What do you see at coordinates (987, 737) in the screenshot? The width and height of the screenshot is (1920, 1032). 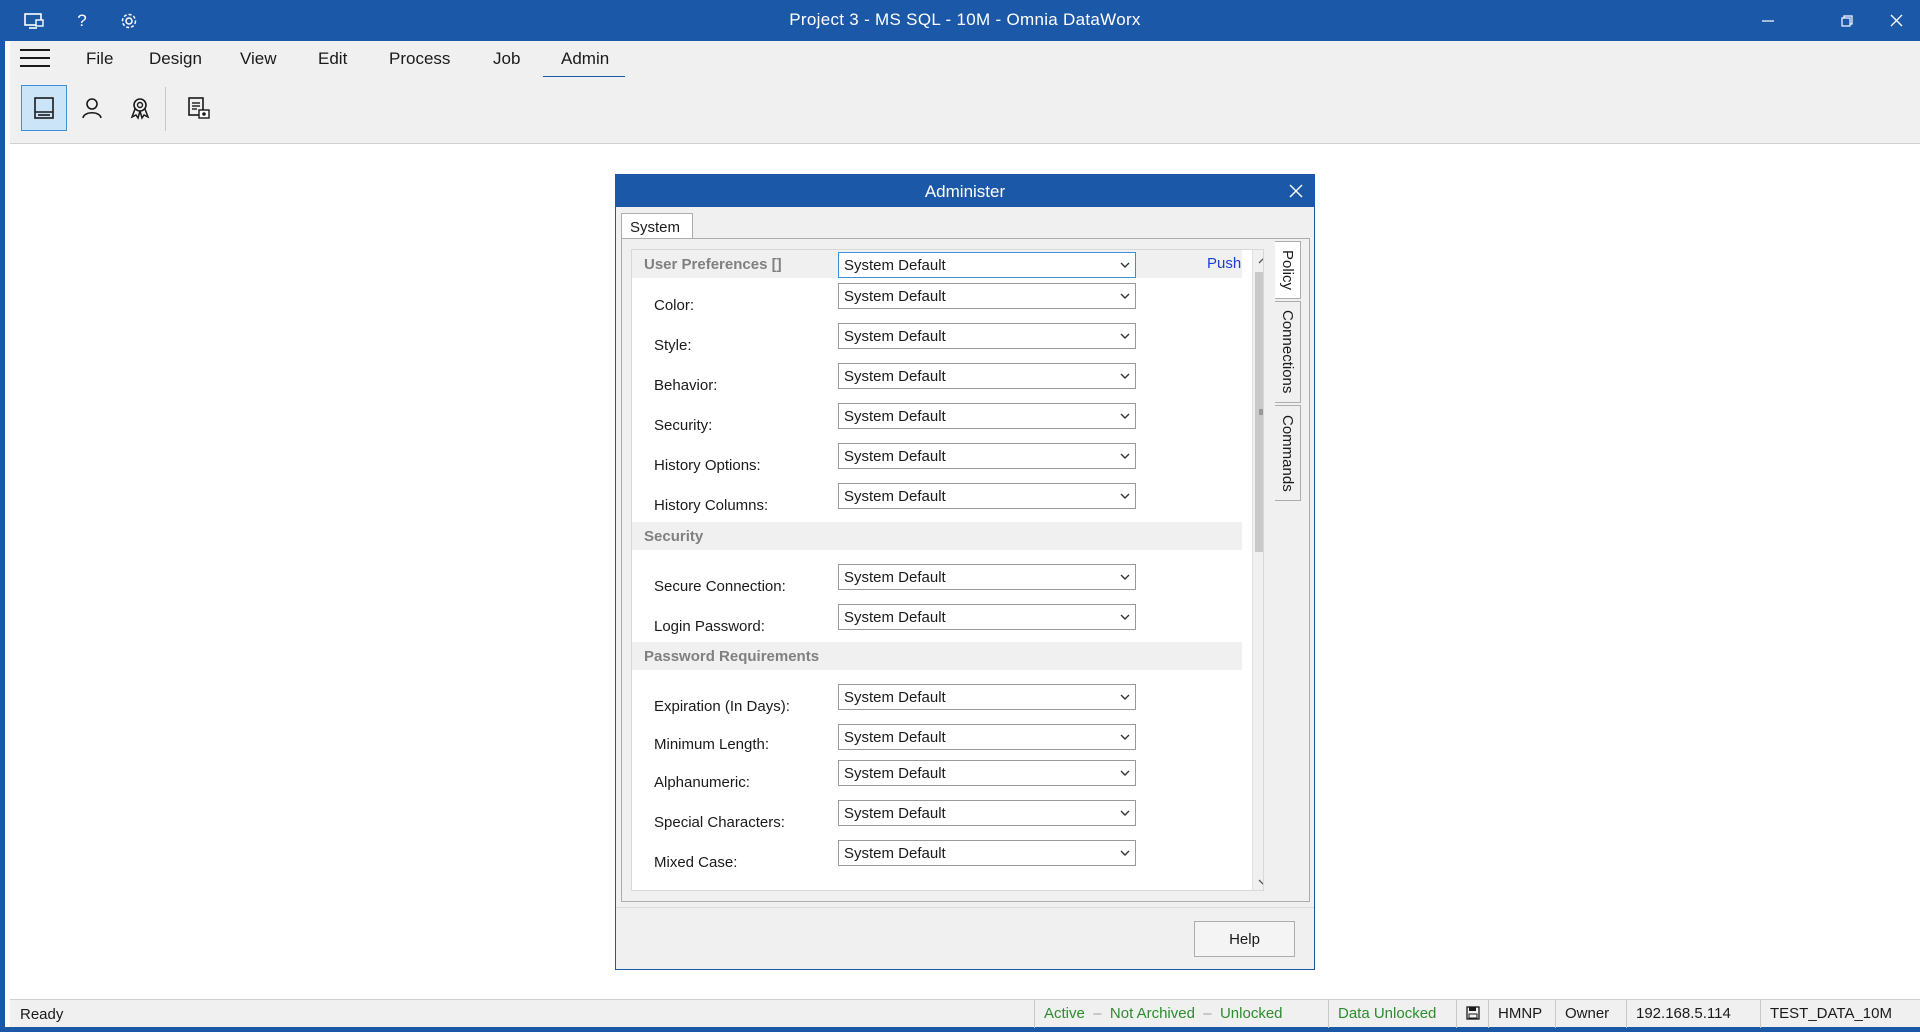 I see `minimum-length-select: System Default` at bounding box center [987, 737].